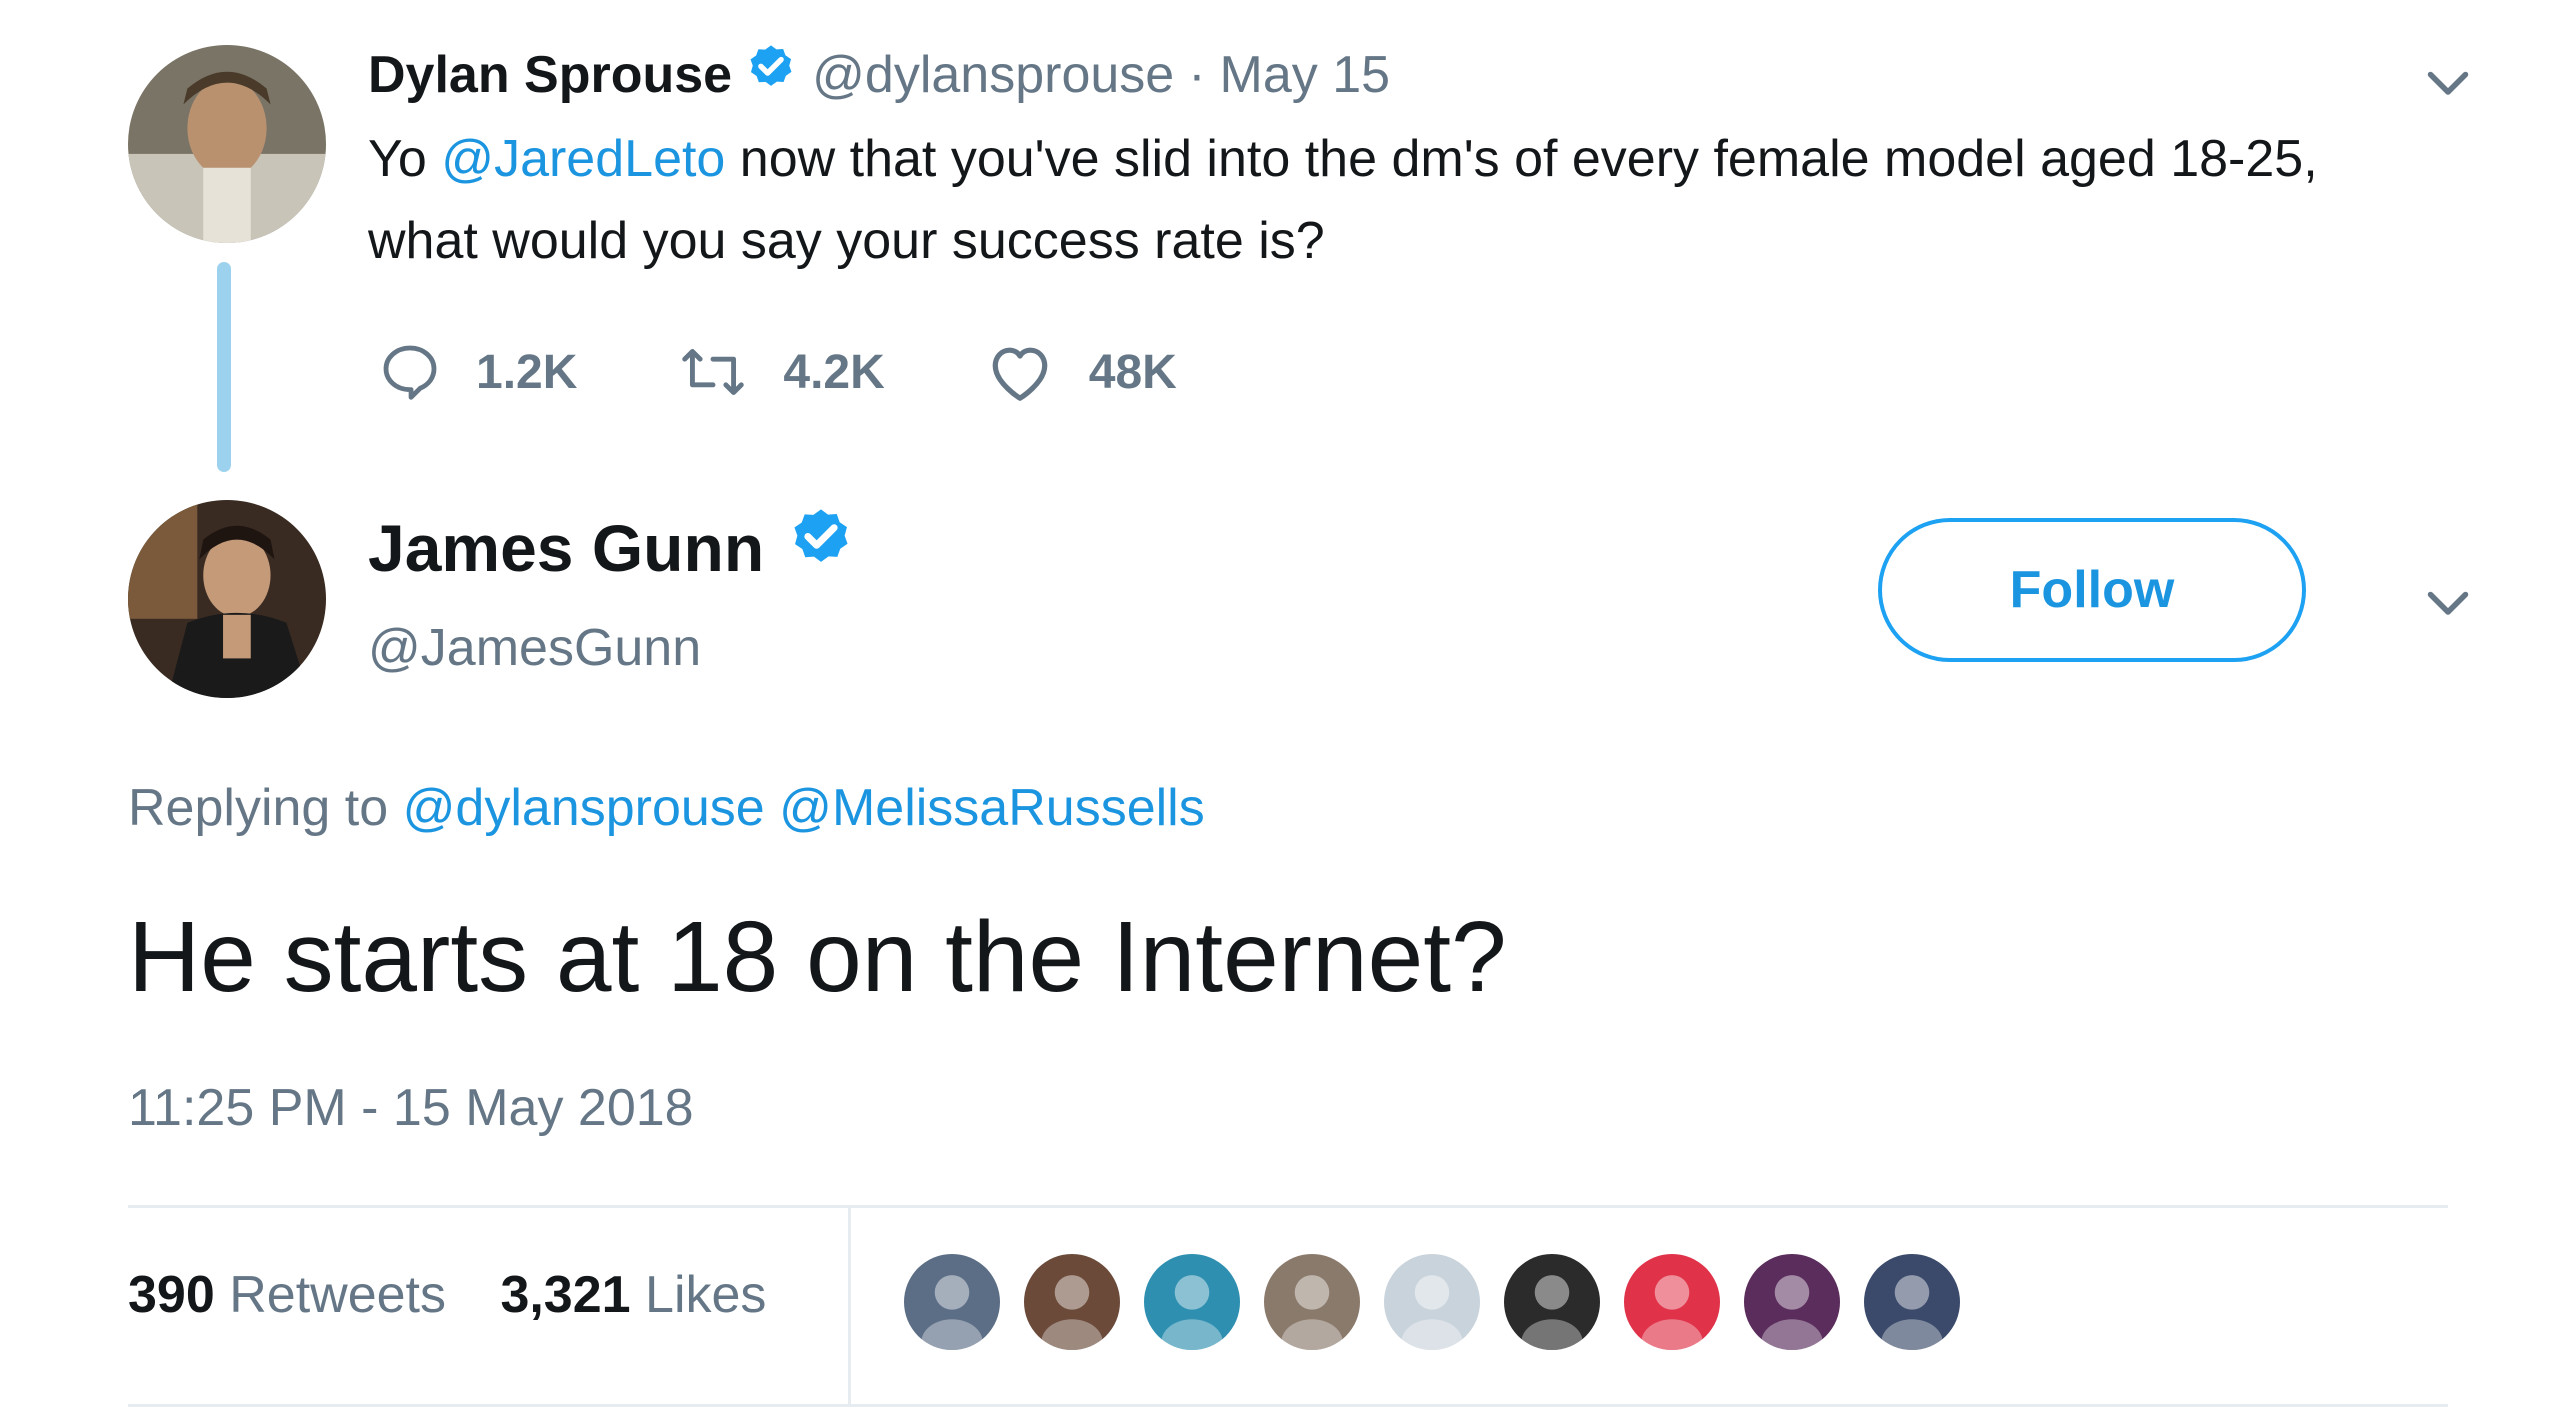  What do you see at coordinates (1305, 75) in the screenshot?
I see `parent-date: May 15` at bounding box center [1305, 75].